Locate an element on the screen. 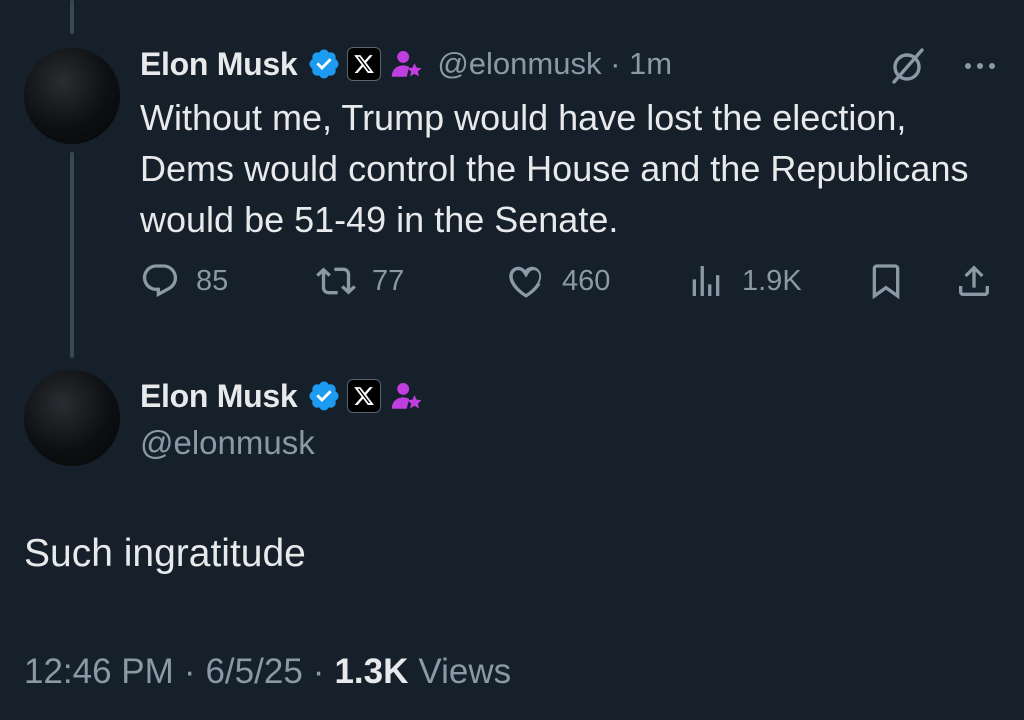 The height and width of the screenshot is (720, 1024). share-button is located at coordinates (974, 281).